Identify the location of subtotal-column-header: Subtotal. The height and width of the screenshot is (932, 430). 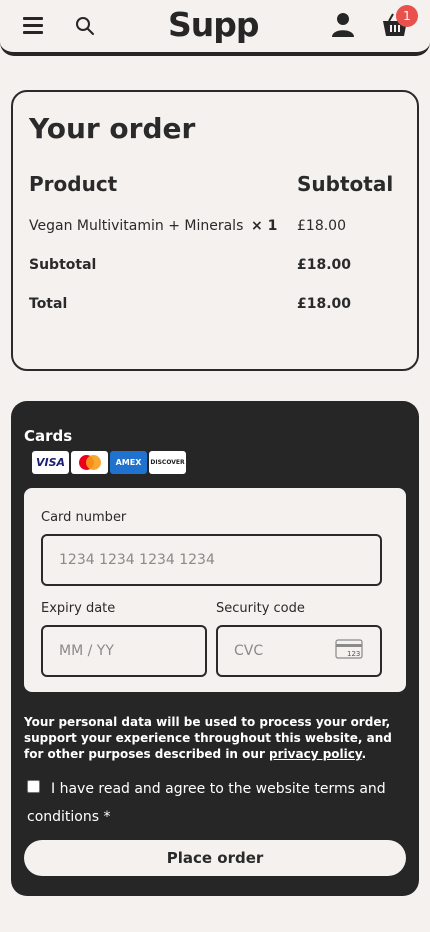
(345, 184).